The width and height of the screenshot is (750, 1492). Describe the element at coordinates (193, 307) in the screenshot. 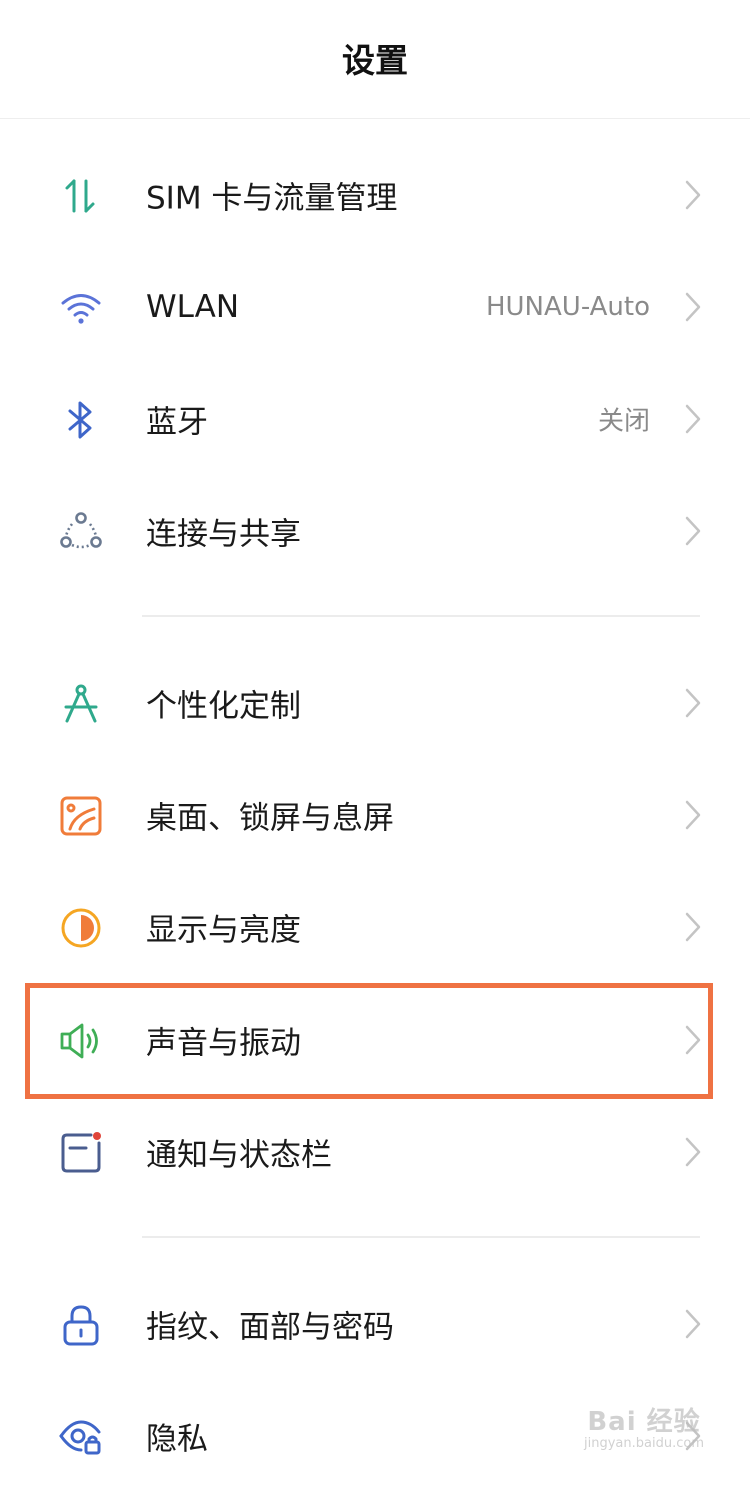

I see `item-label: WLAN` at that location.